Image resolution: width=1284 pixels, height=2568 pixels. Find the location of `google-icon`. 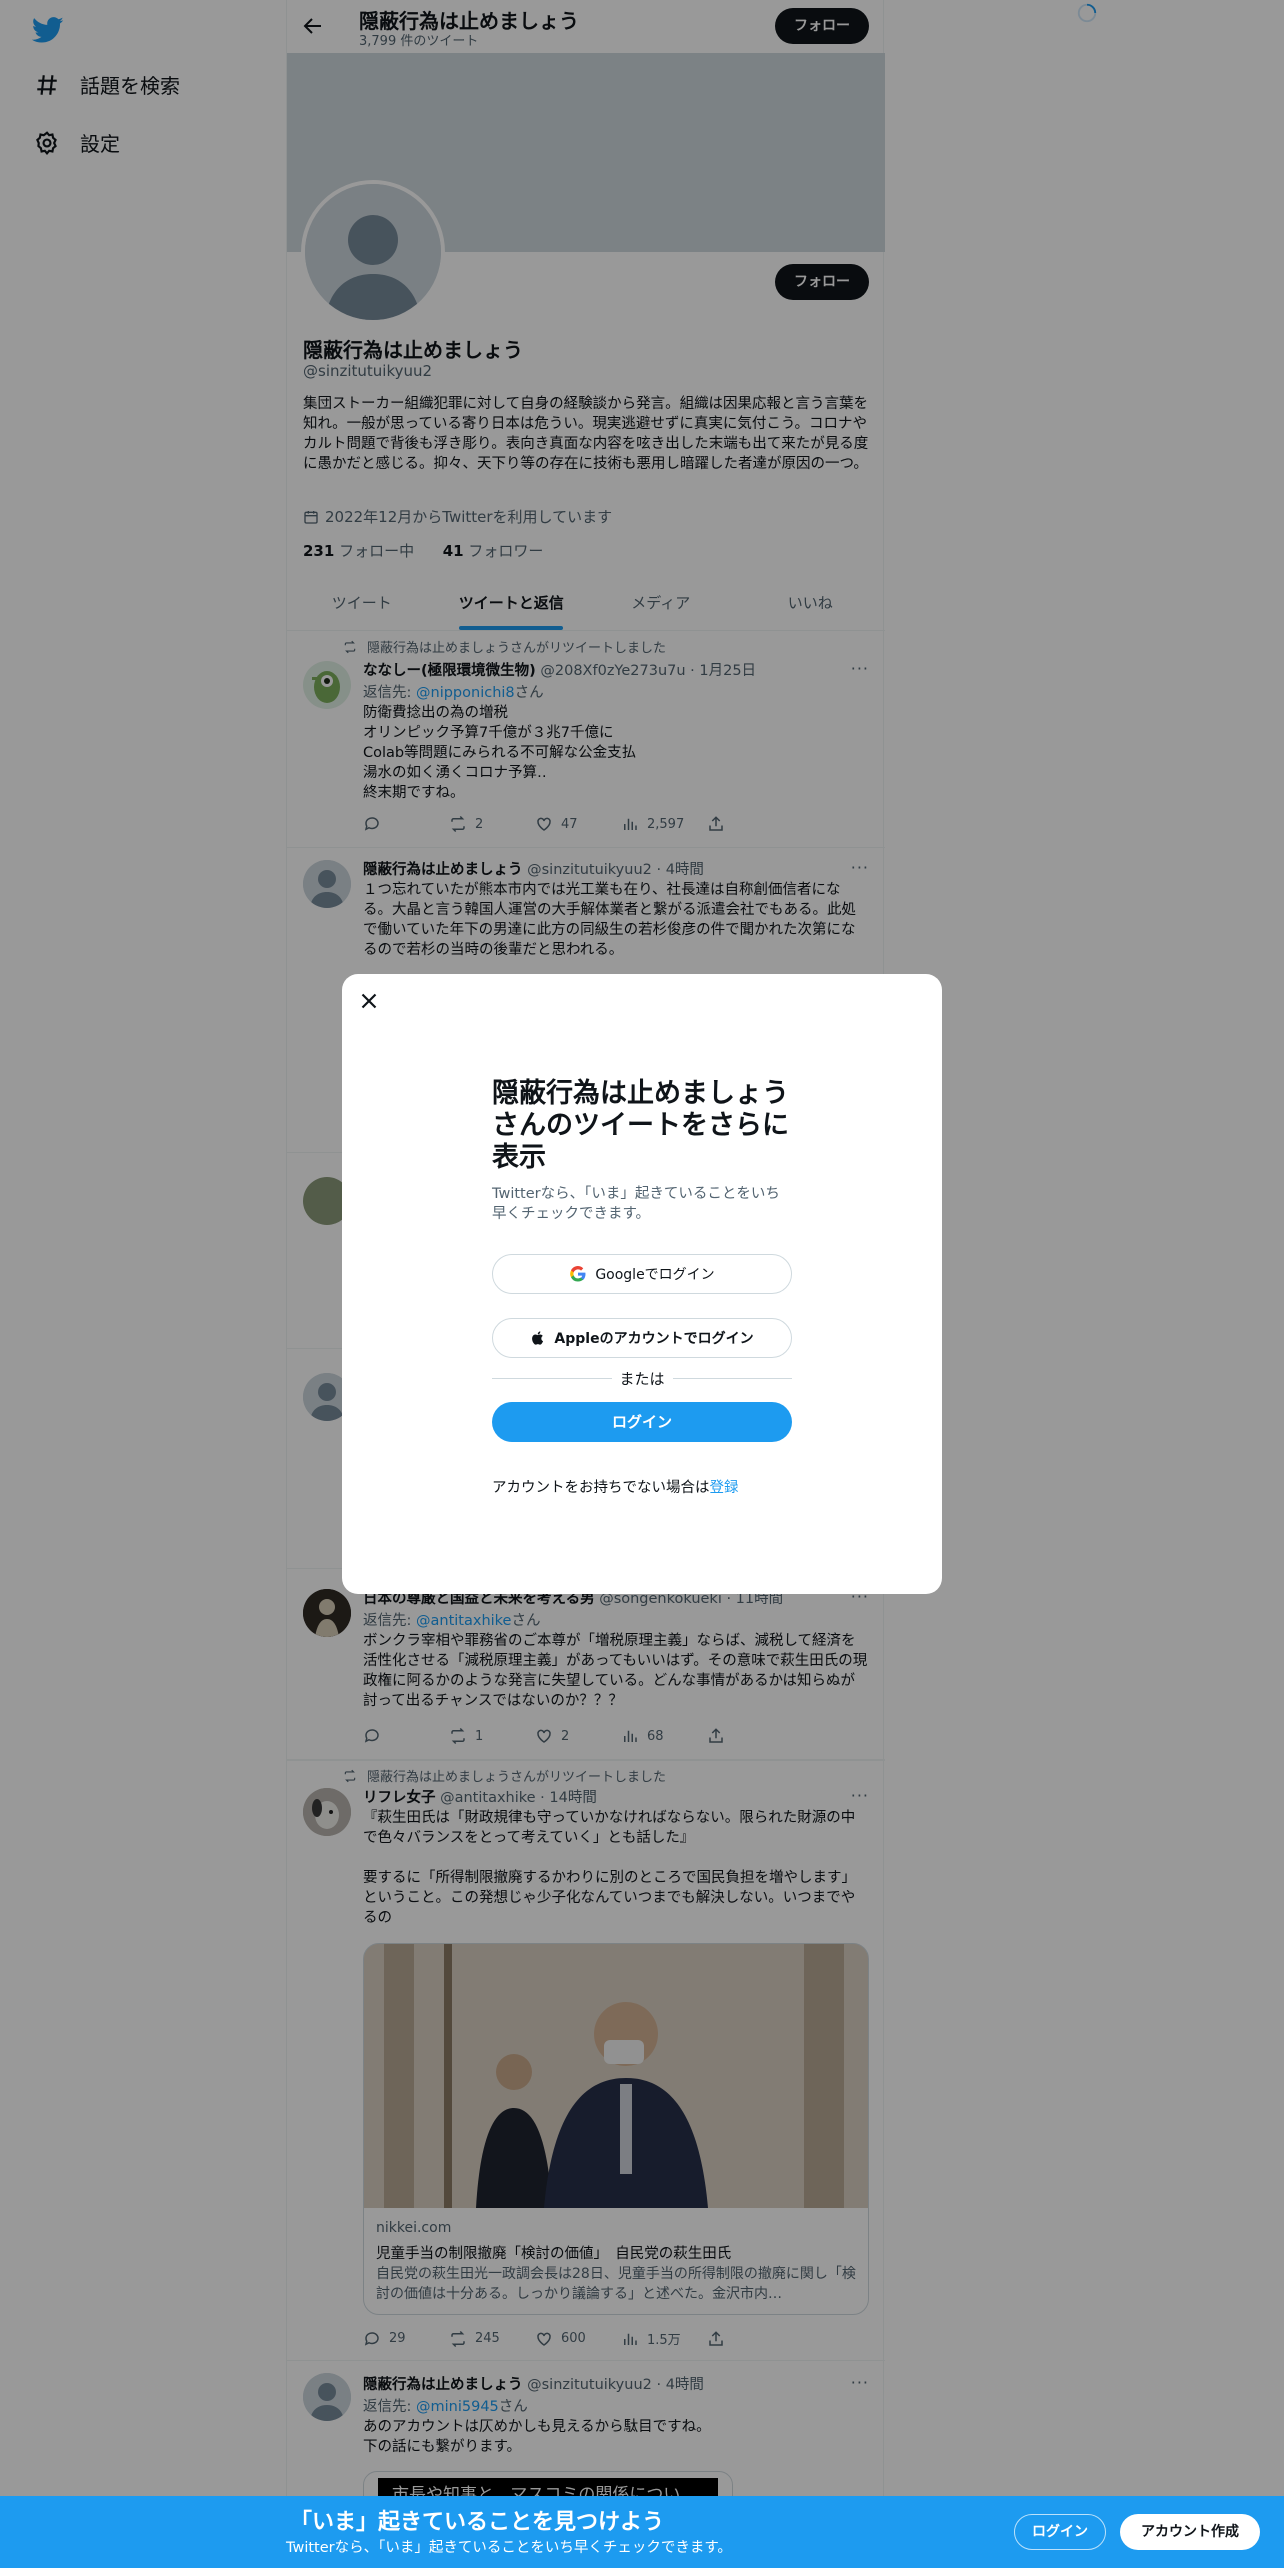

google-icon is located at coordinates (578, 1274).